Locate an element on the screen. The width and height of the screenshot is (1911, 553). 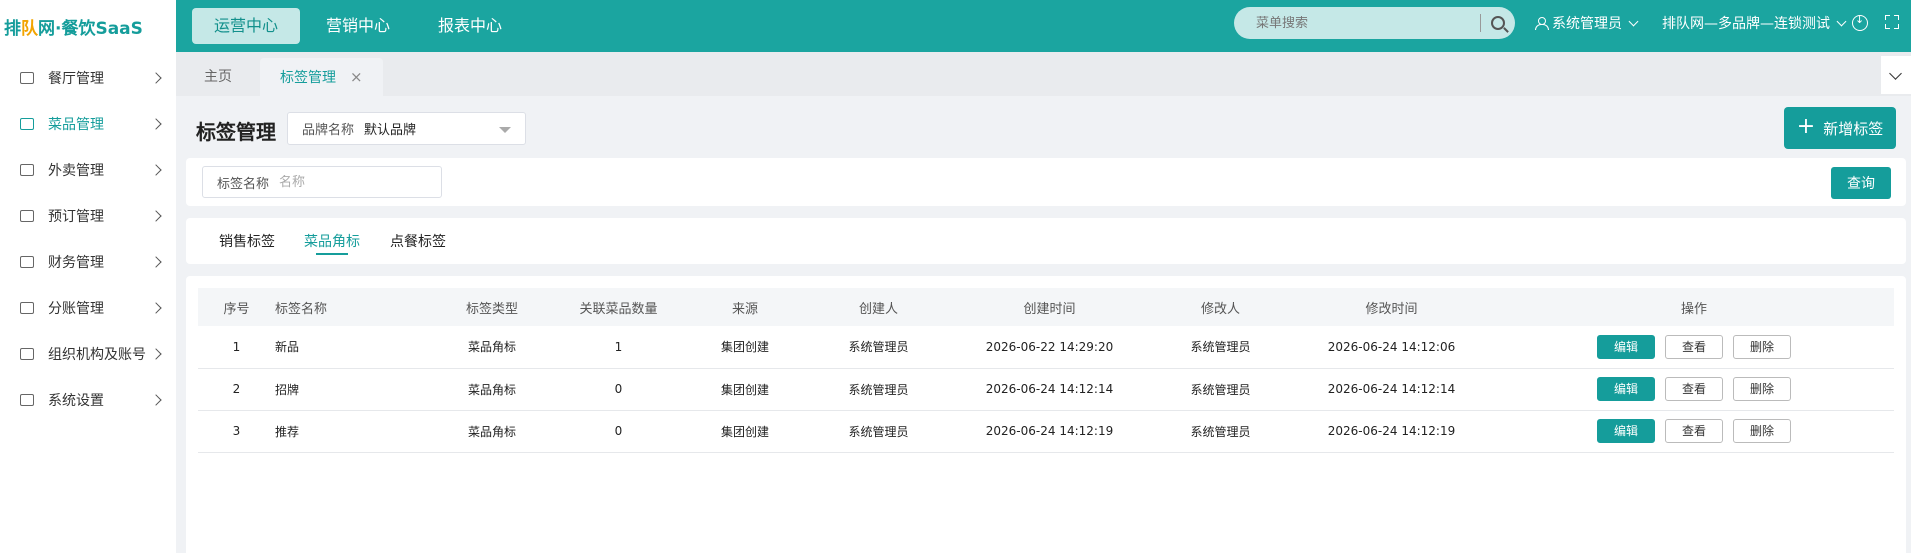
brand-select: 品牌名称 默认品牌 is located at coordinates (406, 128).